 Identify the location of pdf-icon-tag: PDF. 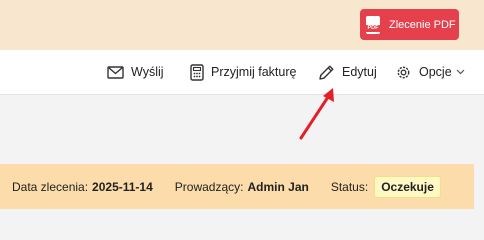
(373, 28).